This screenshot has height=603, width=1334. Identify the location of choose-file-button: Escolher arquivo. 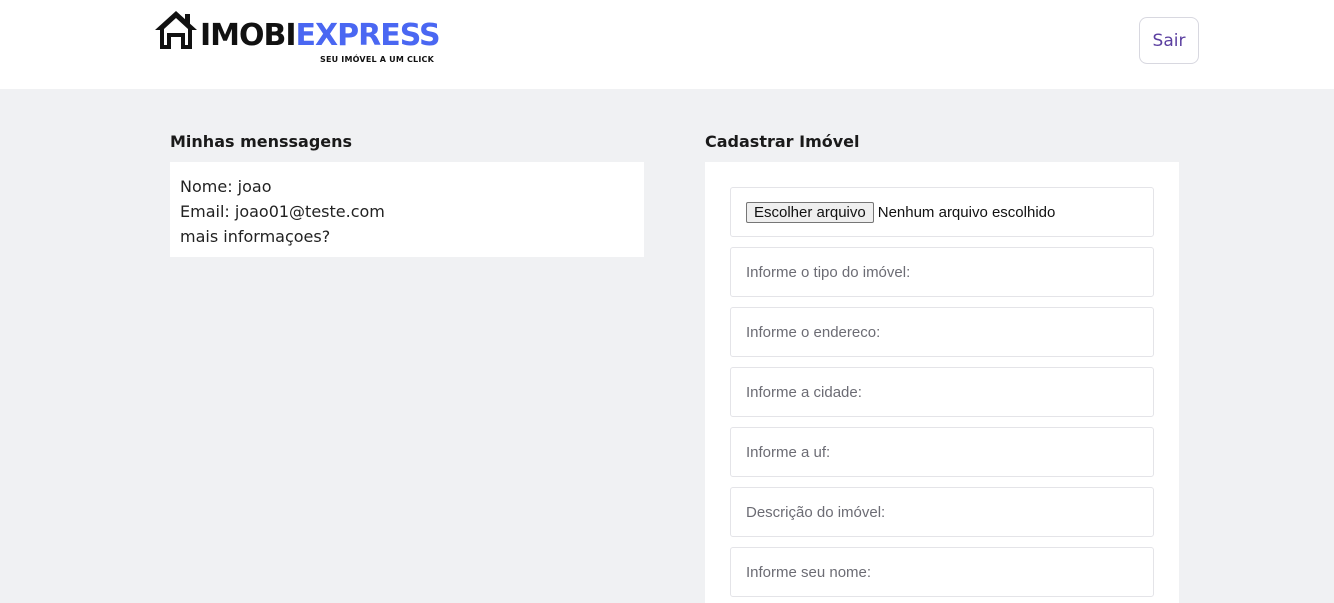
(810, 212).